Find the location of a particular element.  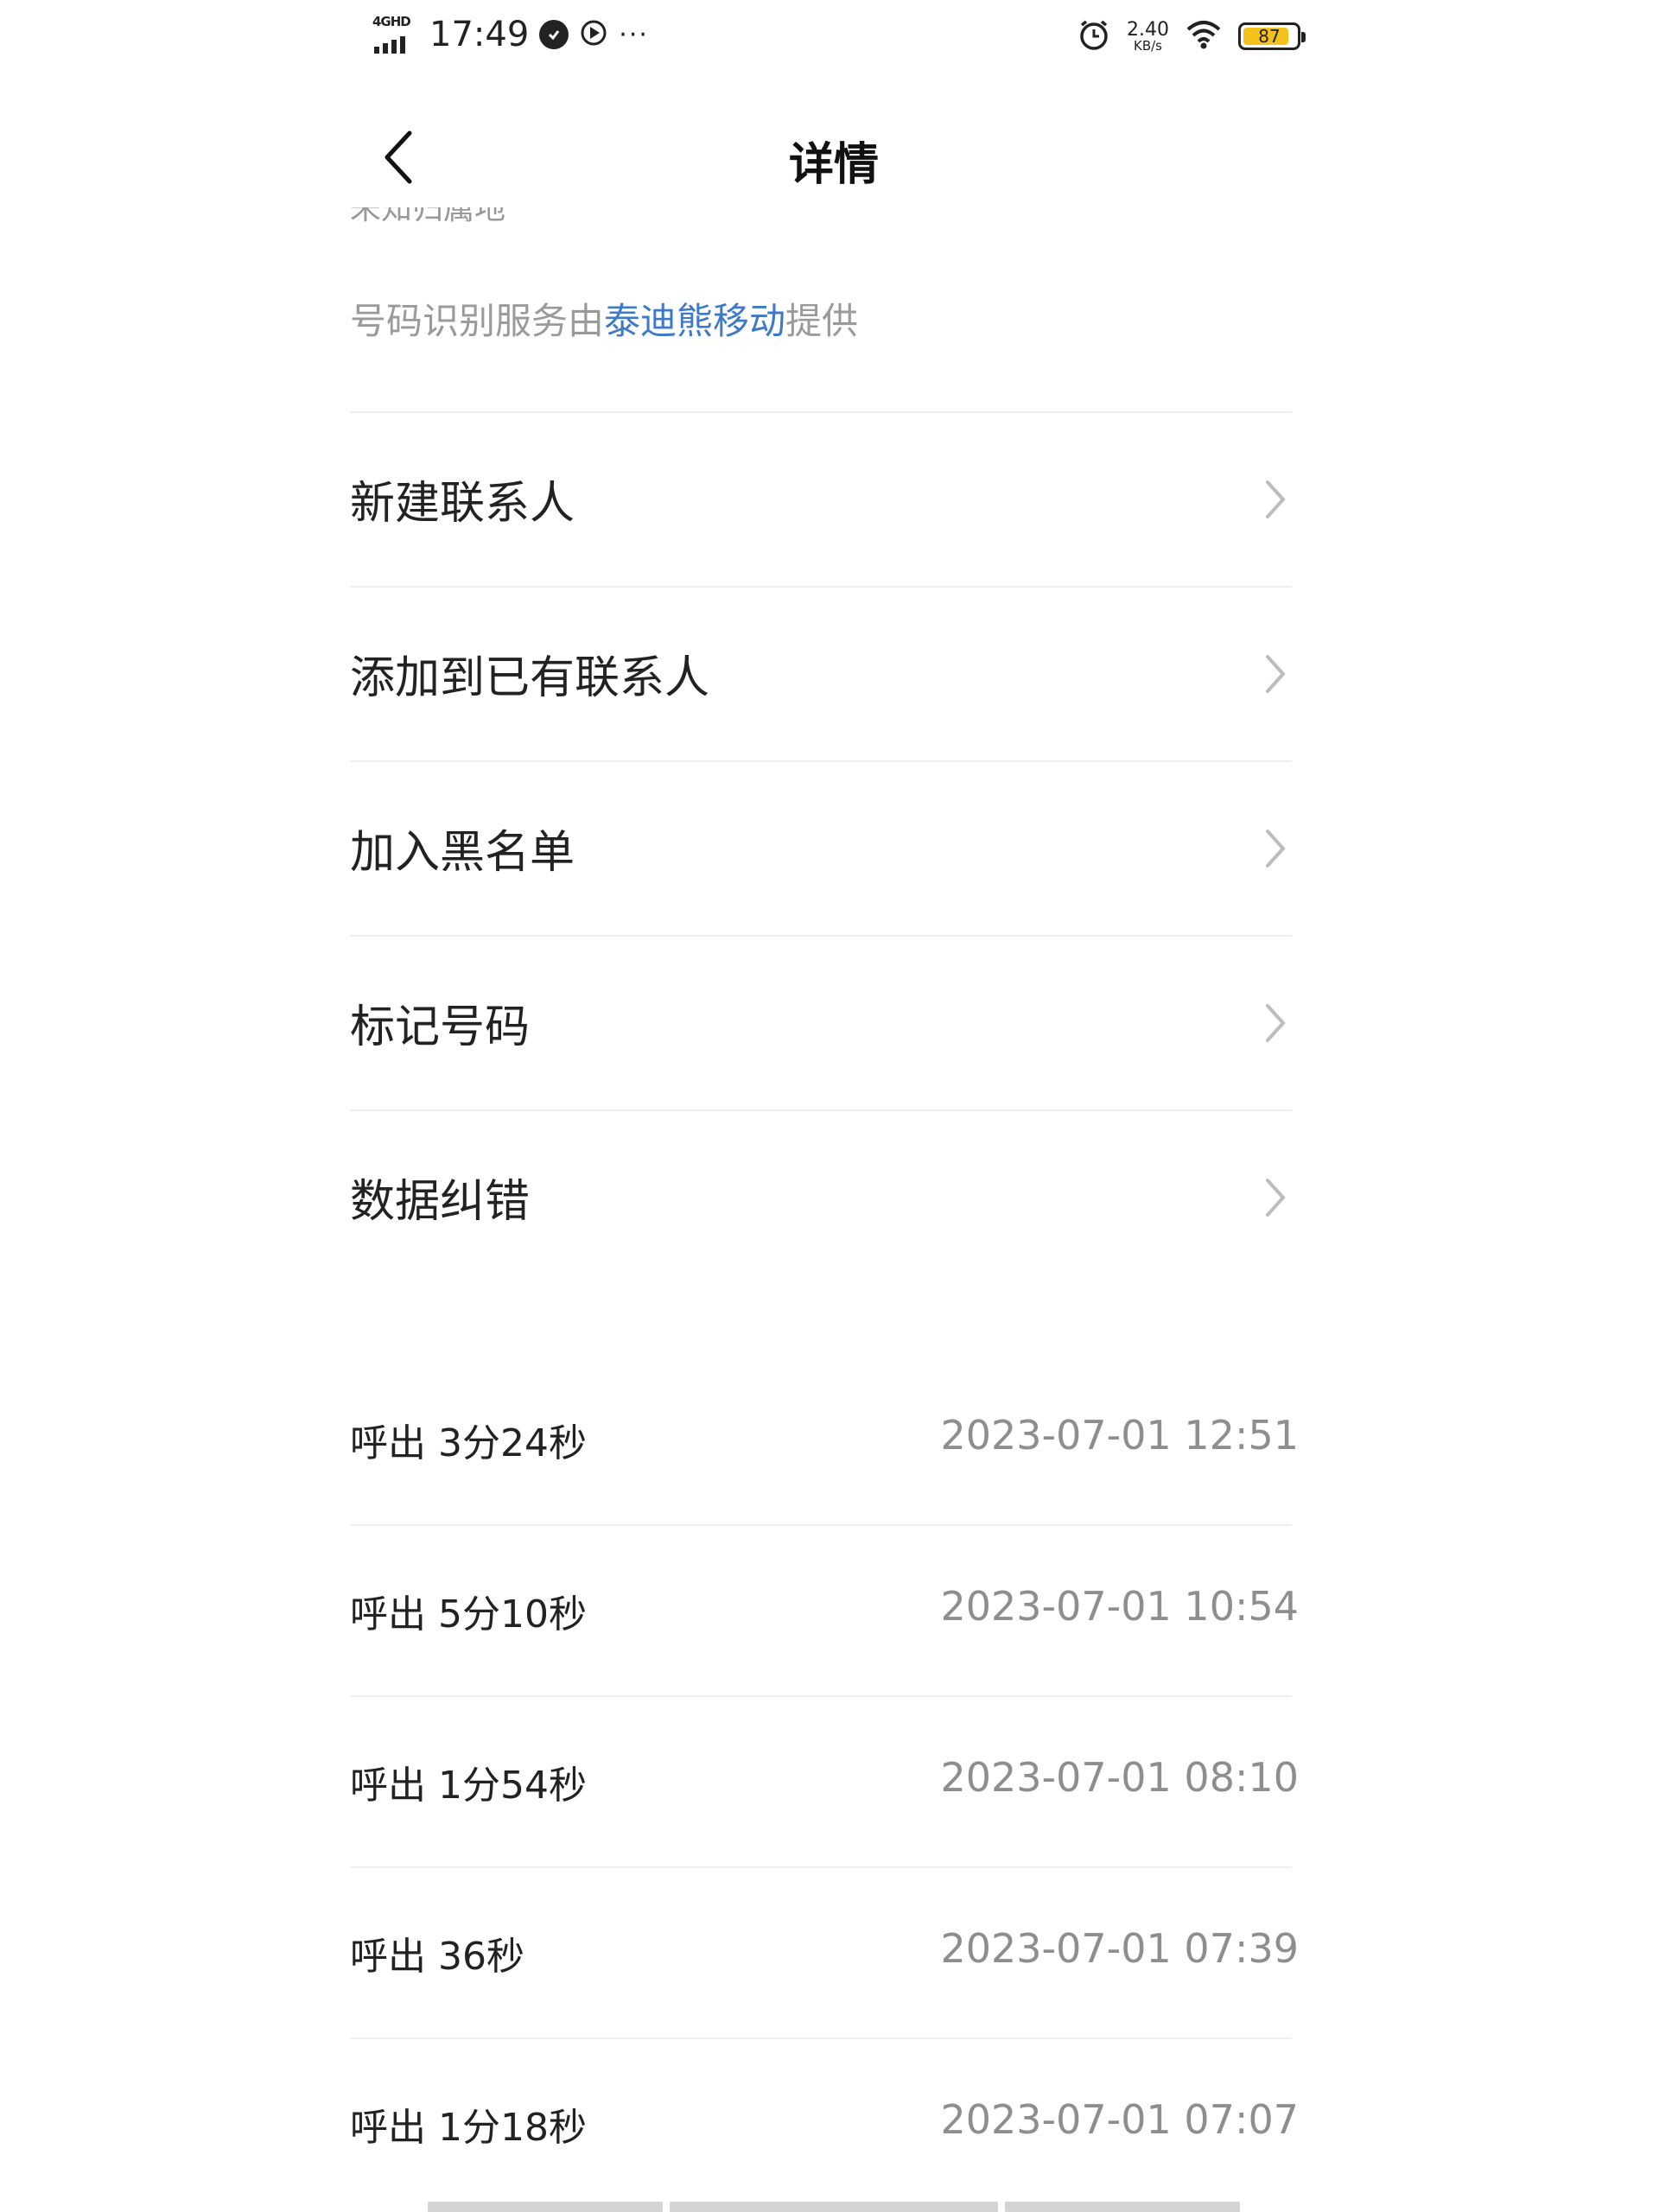

bottom-action-bar-edge is located at coordinates (834, 2207).